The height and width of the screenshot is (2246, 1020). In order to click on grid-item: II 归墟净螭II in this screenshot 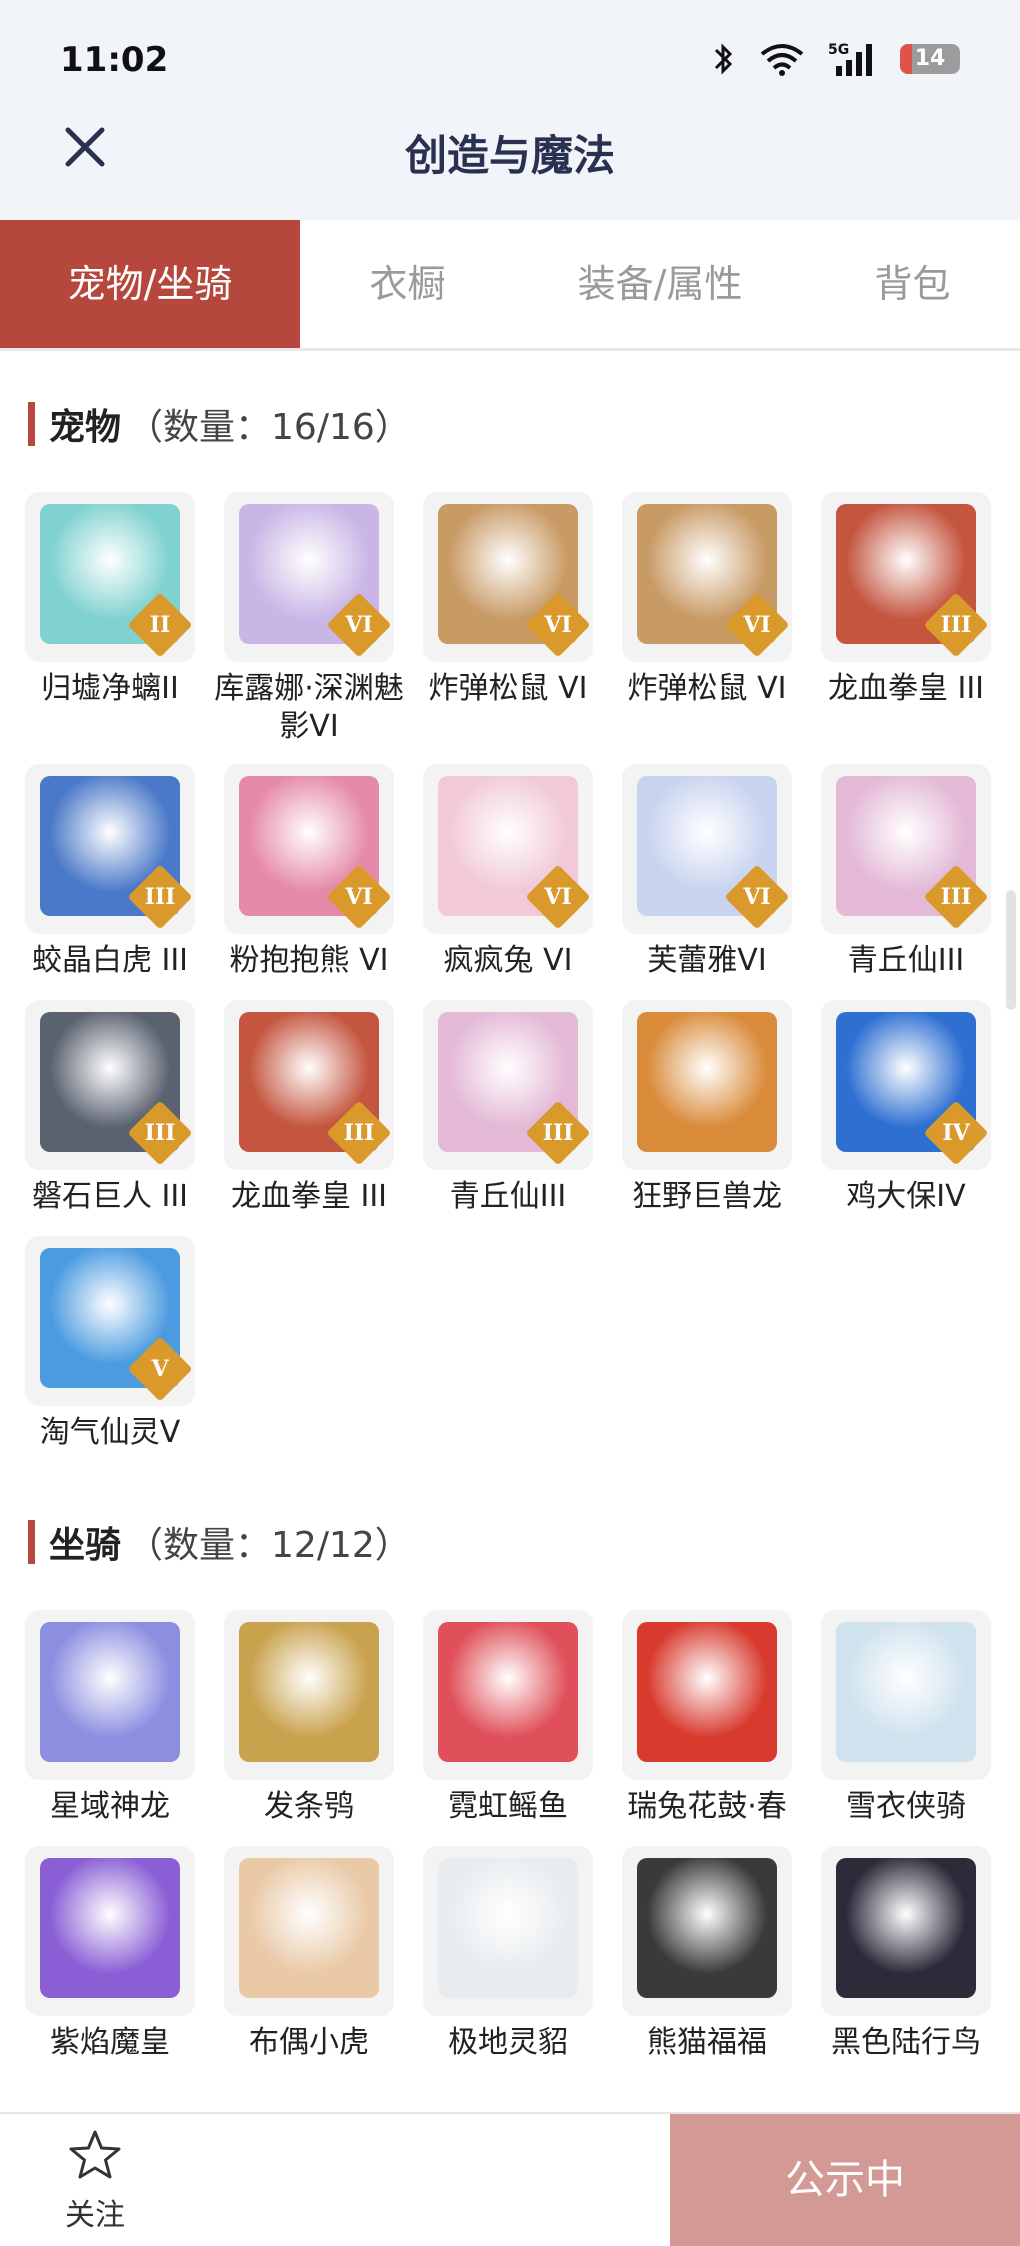, I will do `click(110, 600)`.